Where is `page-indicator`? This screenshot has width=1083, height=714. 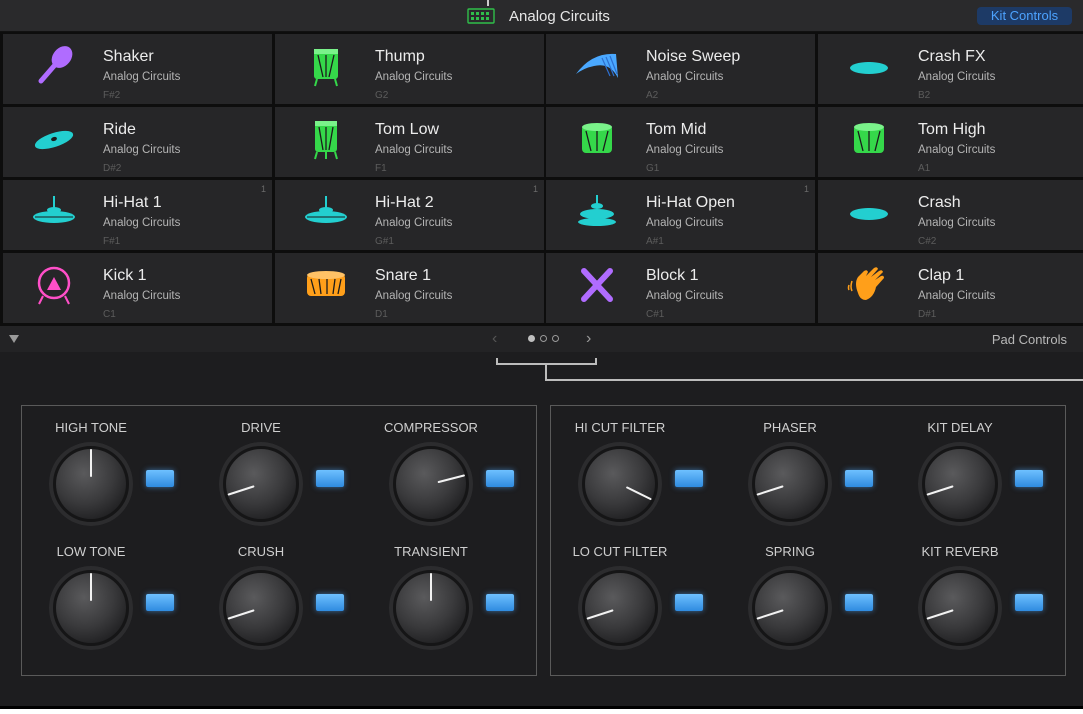 page-indicator is located at coordinates (543, 338).